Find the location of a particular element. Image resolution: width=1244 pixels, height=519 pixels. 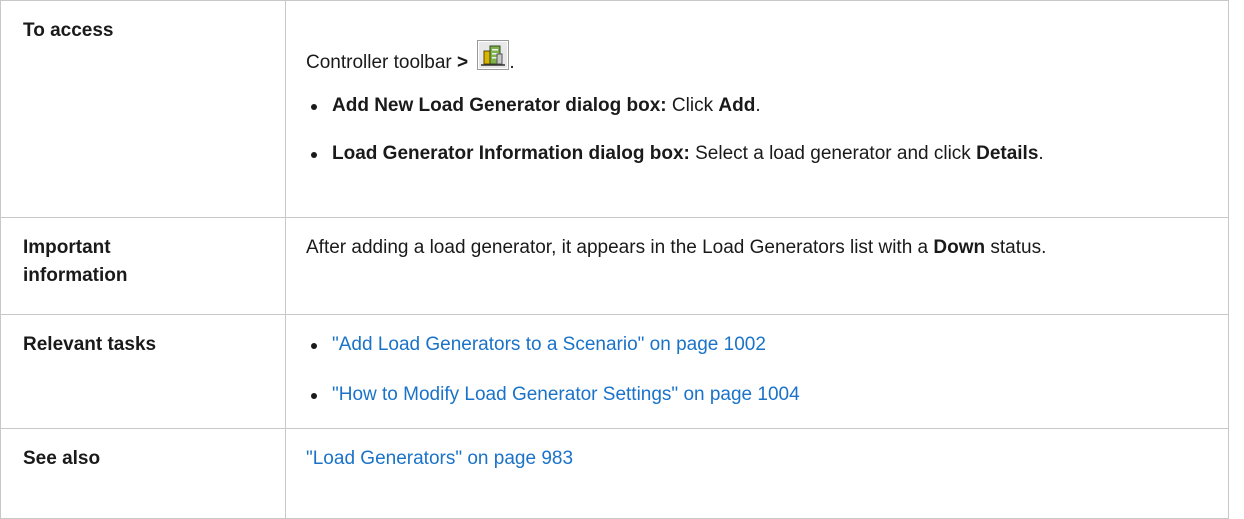

load-generators-toolbar-icon is located at coordinates (493, 55).